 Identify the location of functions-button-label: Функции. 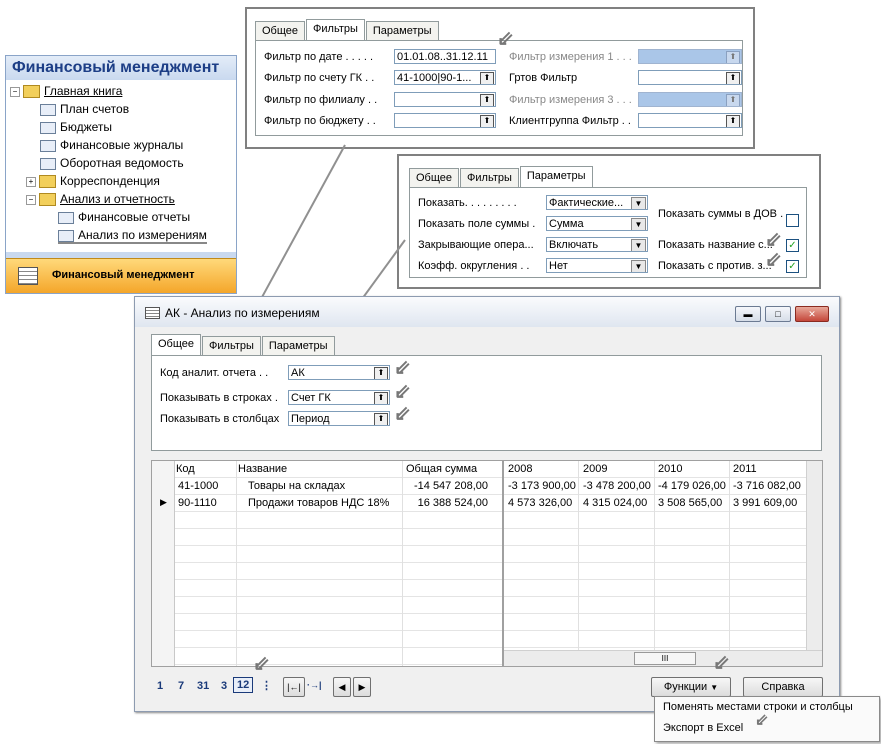
(685, 687).